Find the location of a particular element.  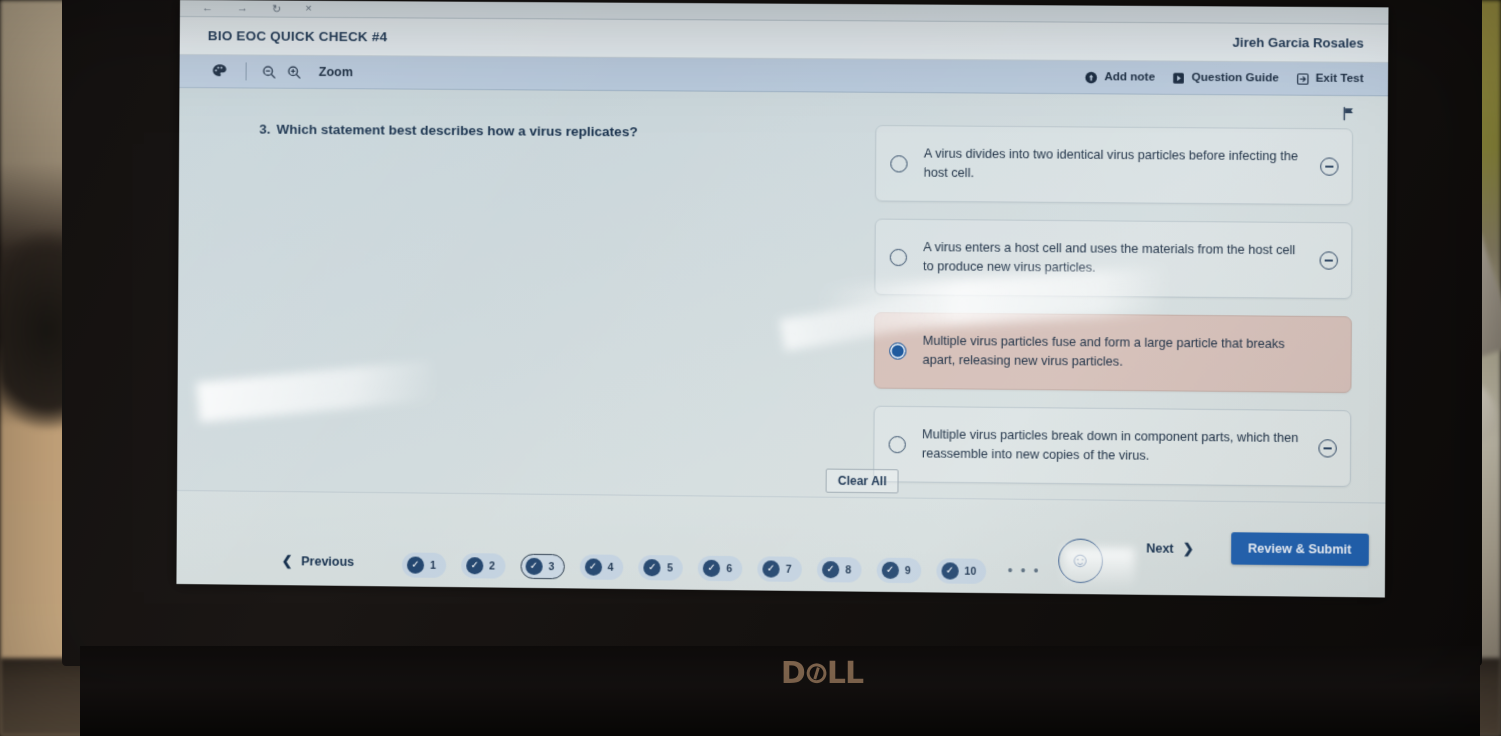

next-chevron-icon: ❯ is located at coordinates (1188, 549).